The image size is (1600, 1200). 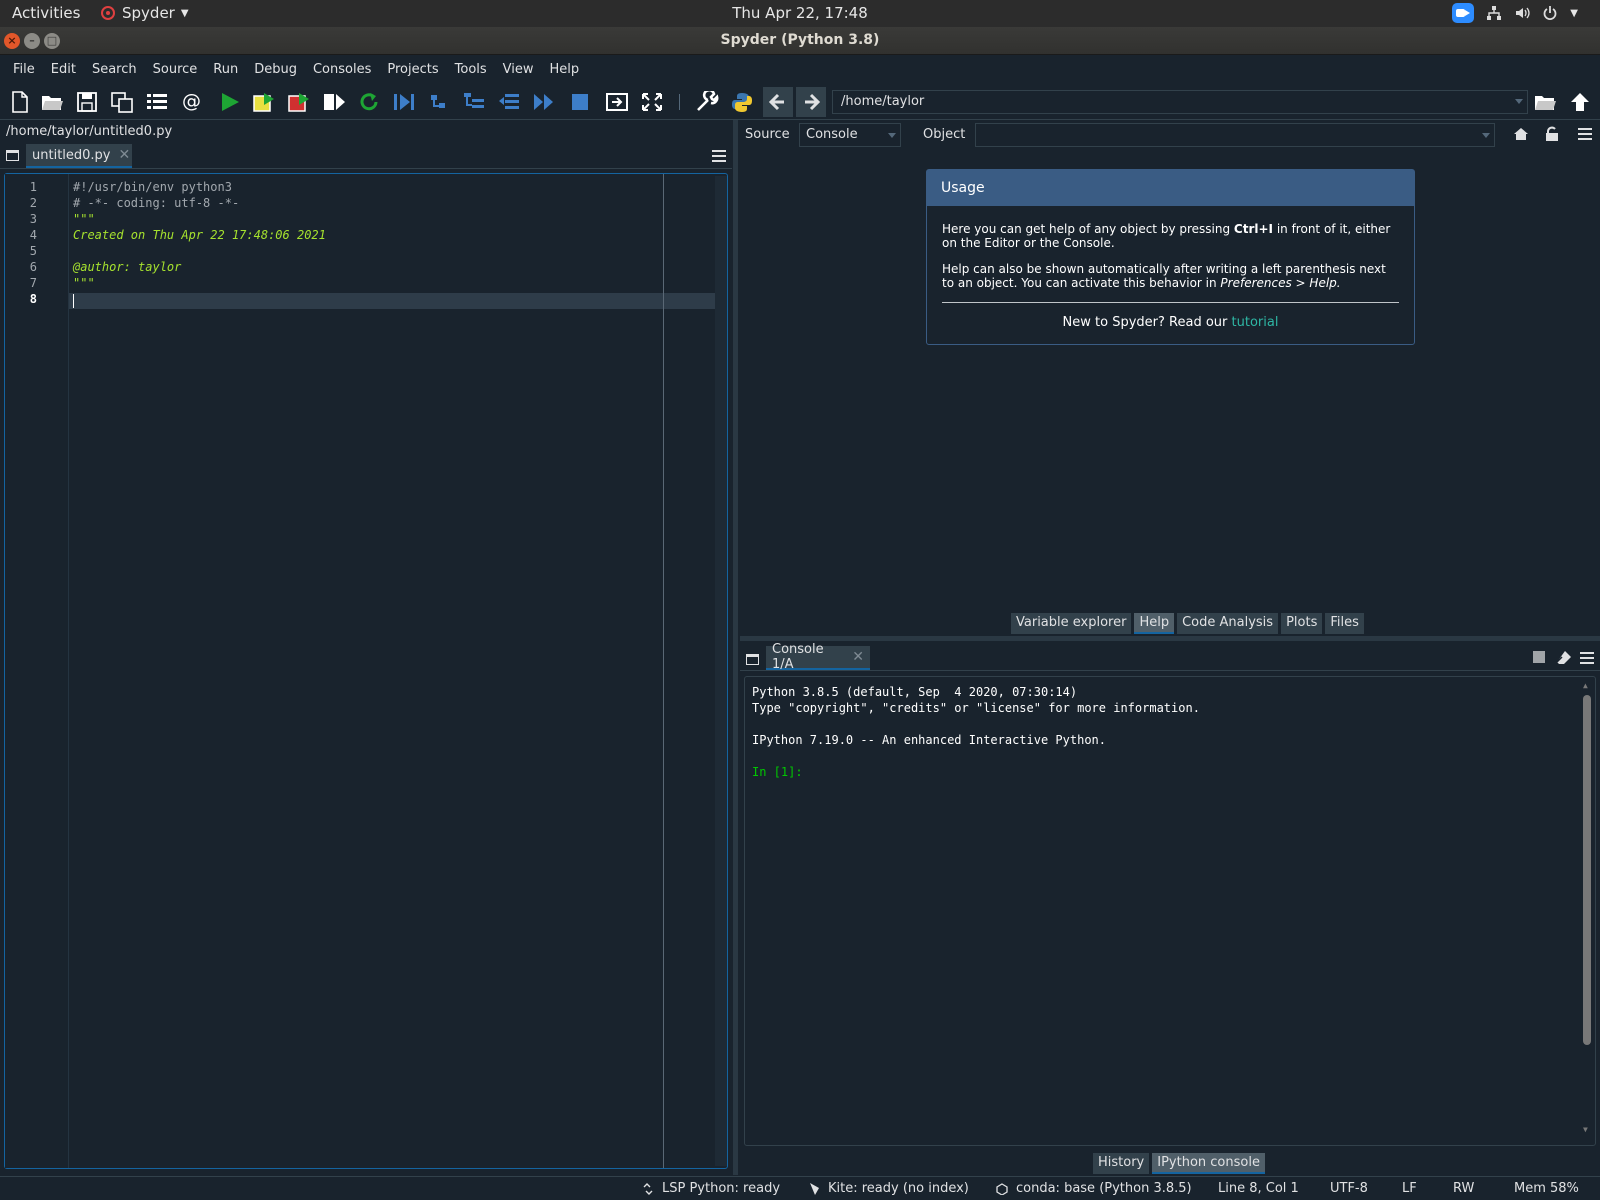 What do you see at coordinates (334, 102) in the screenshot?
I see `run-selection-icon` at bounding box center [334, 102].